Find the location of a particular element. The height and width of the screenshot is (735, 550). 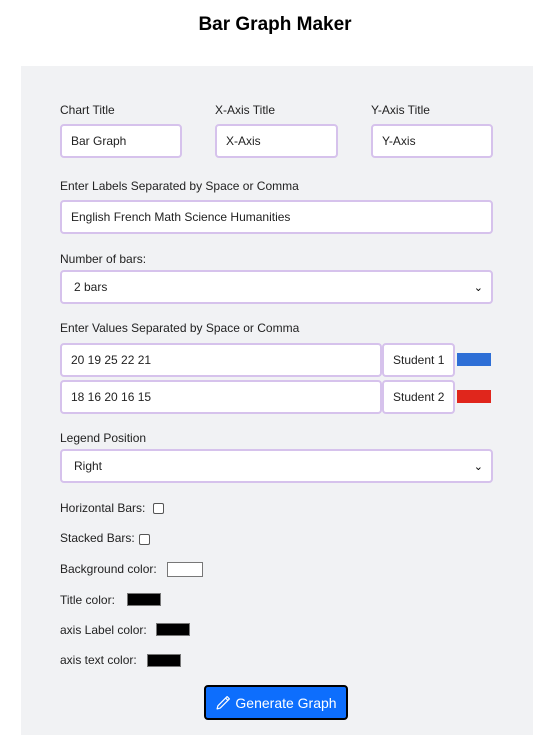

y-axis-title-value: Y-Axis is located at coordinates (399, 141).